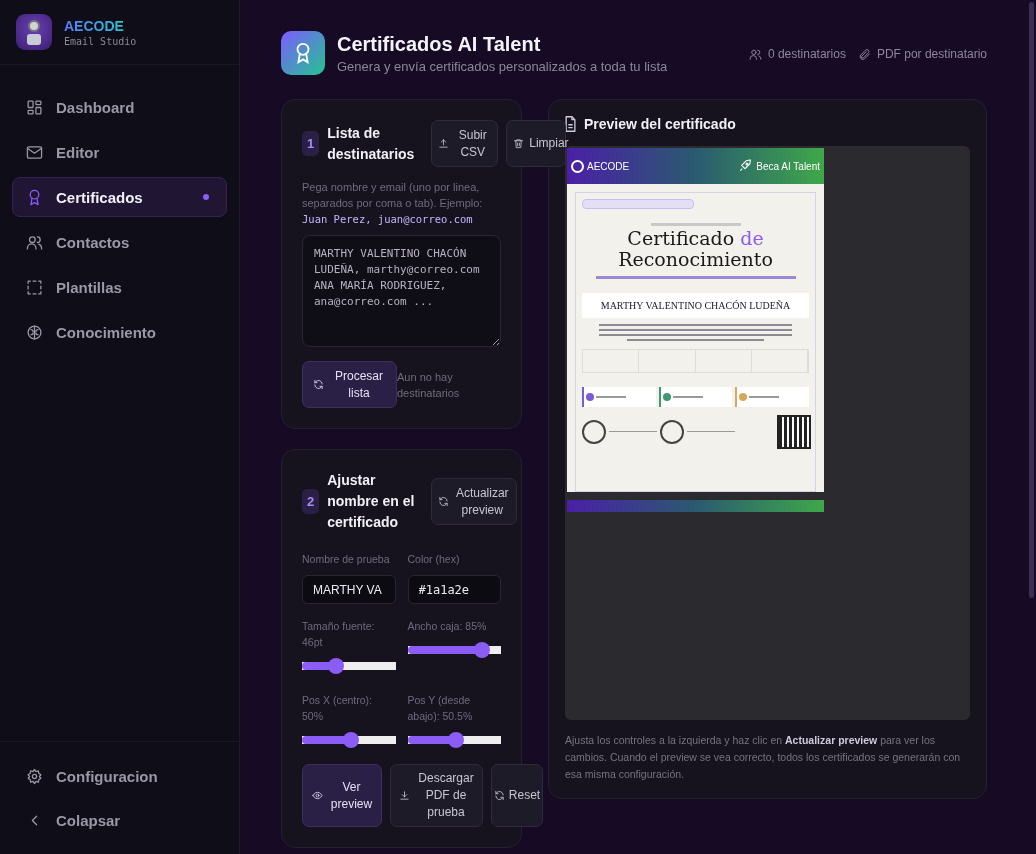 The image size is (1036, 854). I want to click on card-title: Lista de destinatarios, so click(371, 143).